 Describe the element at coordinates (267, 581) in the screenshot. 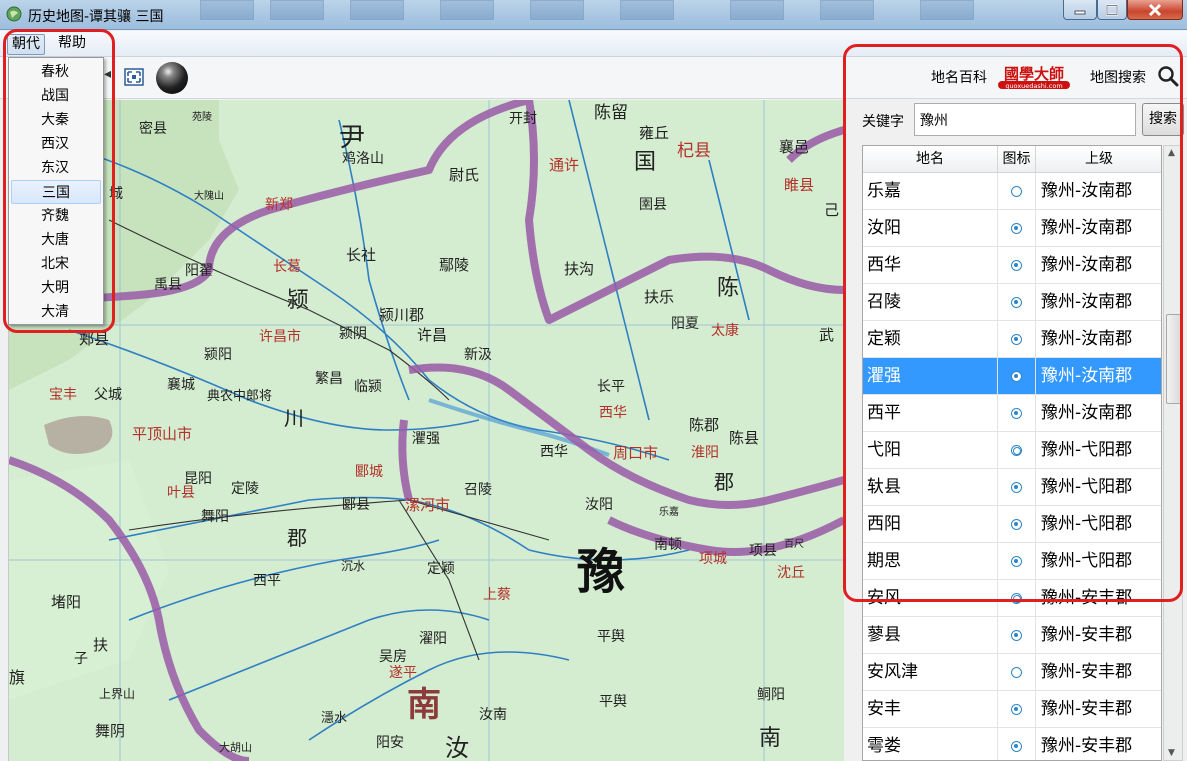

I see `map-place-label: 西平` at that location.